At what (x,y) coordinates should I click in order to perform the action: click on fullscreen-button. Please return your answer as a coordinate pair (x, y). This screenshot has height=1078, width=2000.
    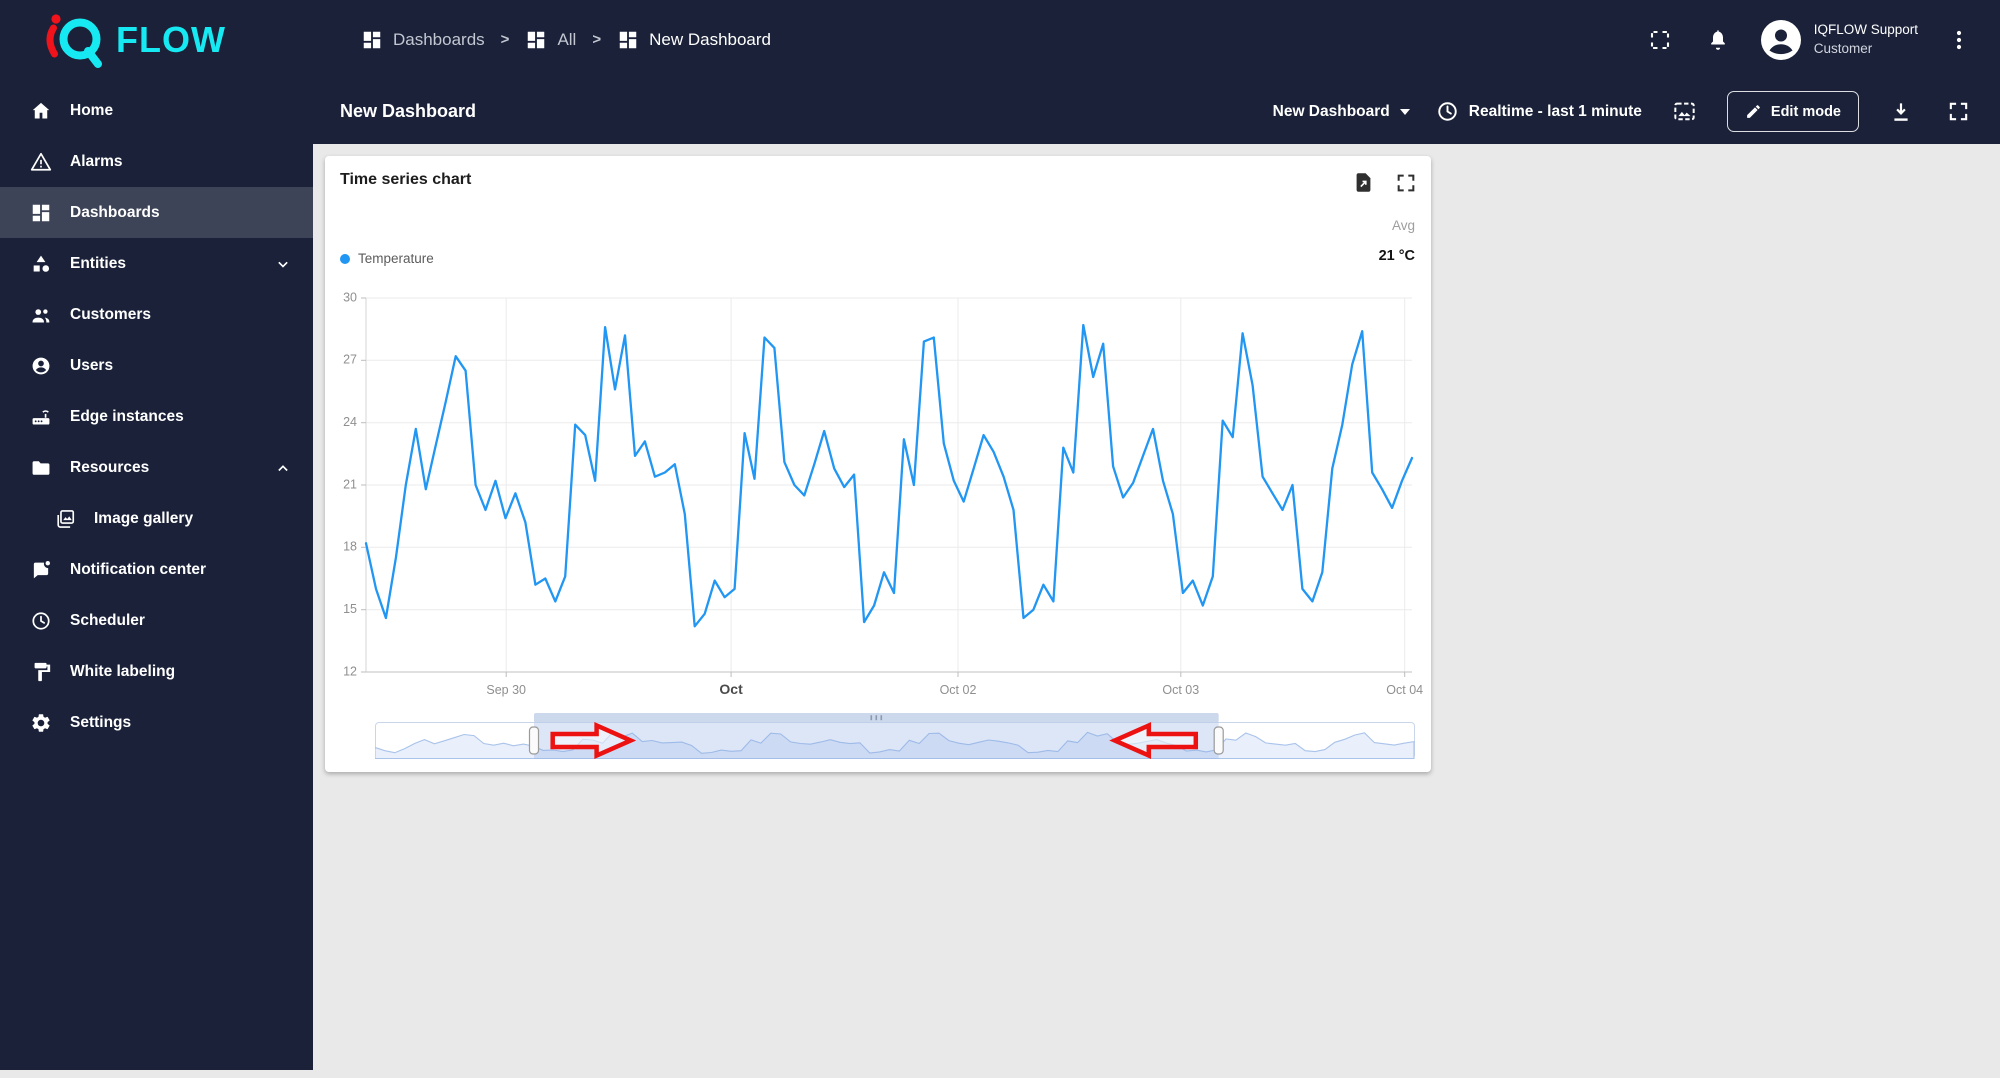
    Looking at the image, I should click on (1660, 40).